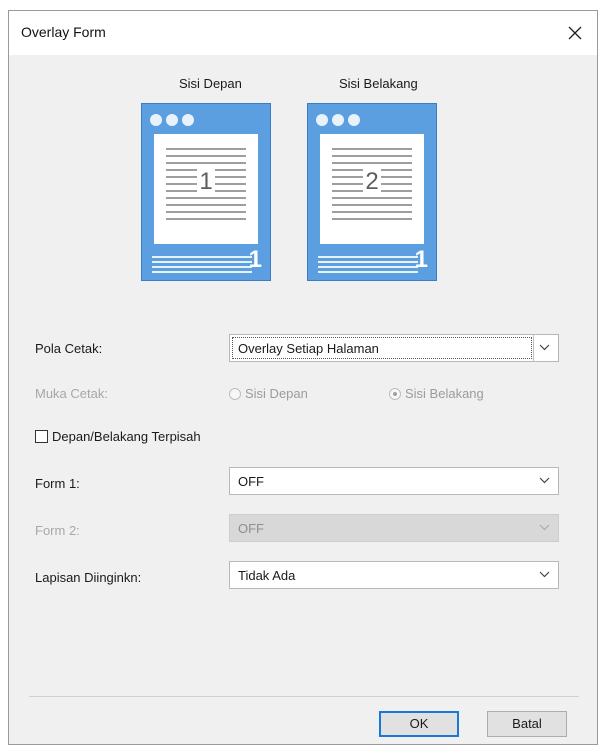 Image resolution: width=600 pixels, height=747 pixels. What do you see at coordinates (69, 348) in the screenshot?
I see `print-pattern-label: Pola Cetak:` at bounding box center [69, 348].